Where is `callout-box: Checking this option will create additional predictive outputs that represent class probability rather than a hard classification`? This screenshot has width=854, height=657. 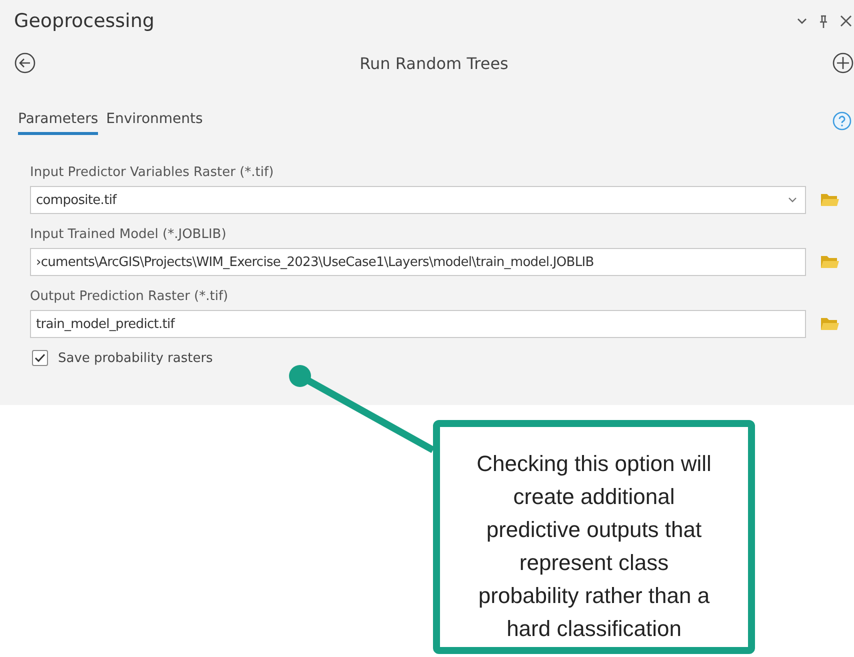 callout-box: Checking this option will create additional predictive outputs that represent class probability rather than a hard classification is located at coordinates (594, 537).